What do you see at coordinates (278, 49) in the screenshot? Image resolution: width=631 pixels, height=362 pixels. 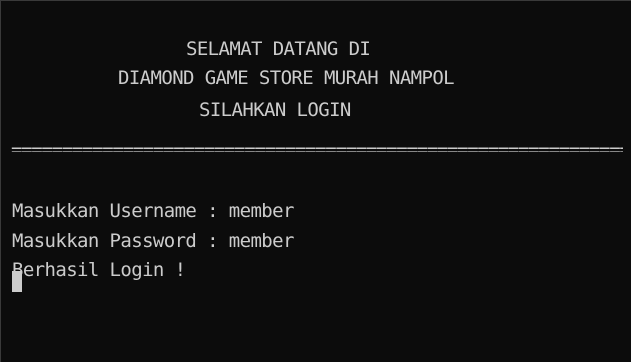 I see `welcome-line: SELAMAT DATANG DI` at bounding box center [278, 49].